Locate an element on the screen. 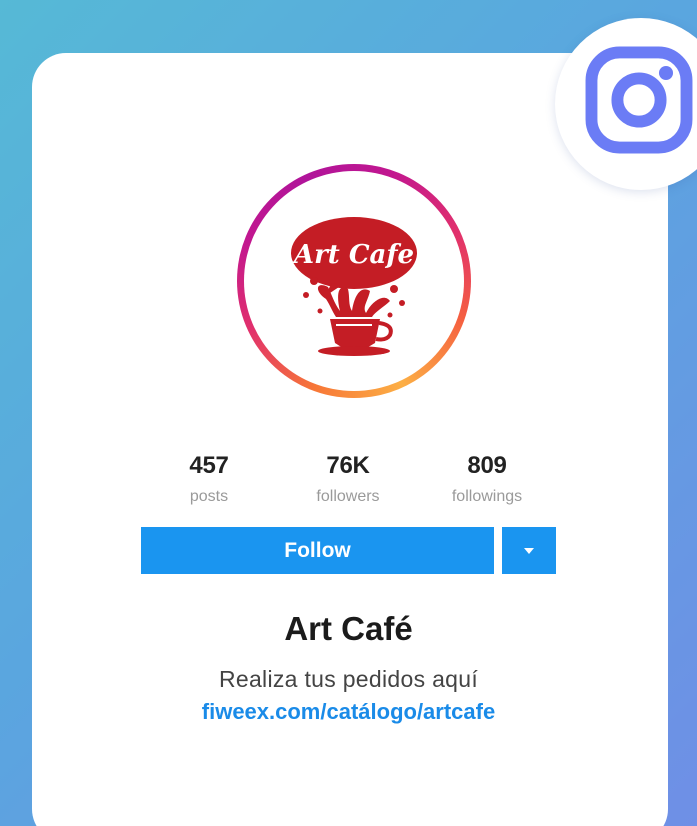 This screenshot has width=697, height=826. stat-followers: 76K followers is located at coordinates (348, 479).